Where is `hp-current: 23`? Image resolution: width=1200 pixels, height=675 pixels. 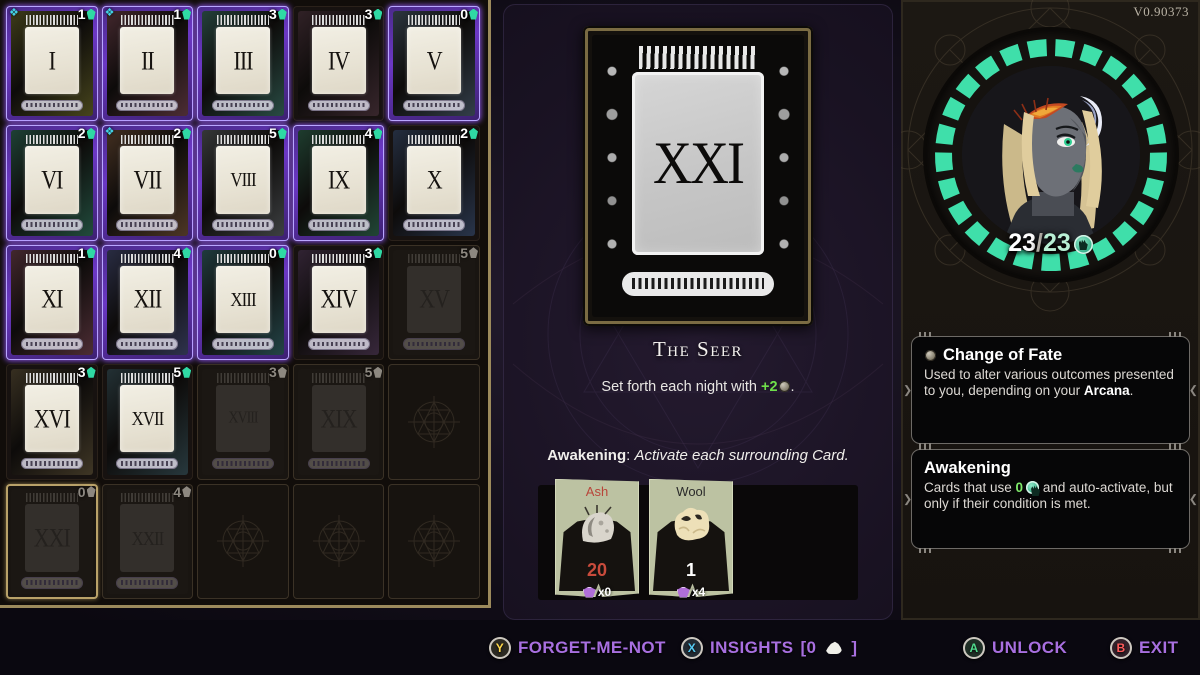
hp-current: 23 is located at coordinates (1022, 243).